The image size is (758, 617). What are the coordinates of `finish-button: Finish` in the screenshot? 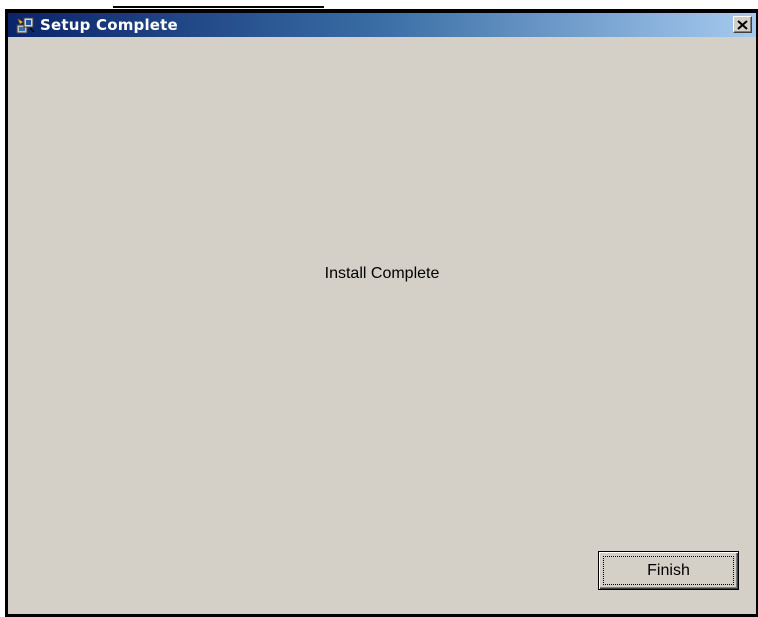 It's located at (668, 570).